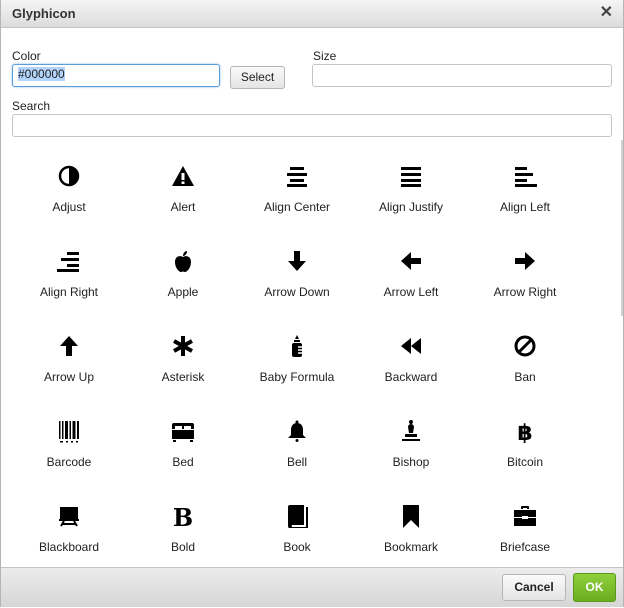 This screenshot has width=624, height=608. Describe the element at coordinates (411, 207) in the screenshot. I see `glyph-label: Align Justify` at that location.